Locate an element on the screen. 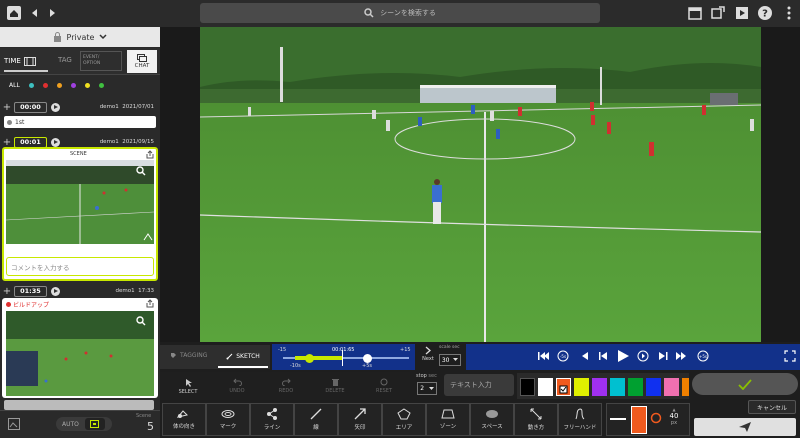 Image resolution: width=800 pixels, height=438 pixels. reset-button: RESET is located at coordinates (384, 386).